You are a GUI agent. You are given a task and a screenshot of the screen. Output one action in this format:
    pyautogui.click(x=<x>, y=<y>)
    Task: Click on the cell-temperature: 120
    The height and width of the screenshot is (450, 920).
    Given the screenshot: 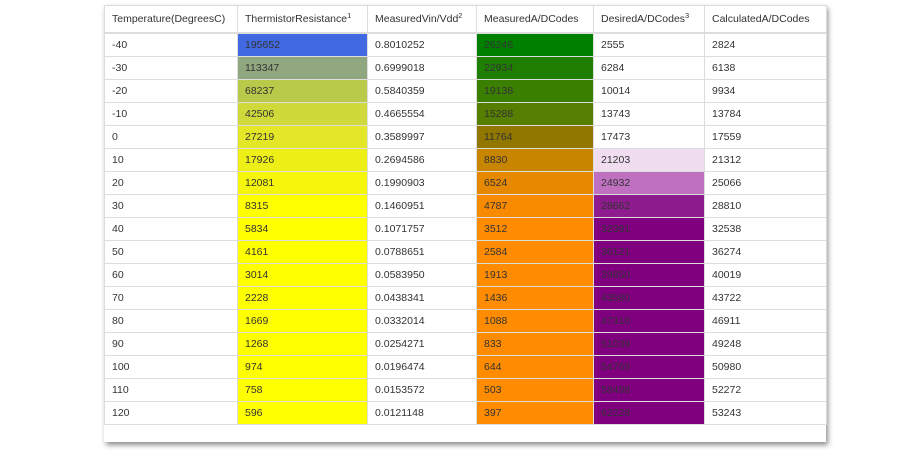 What is the action you would take?
    pyautogui.click(x=171, y=413)
    